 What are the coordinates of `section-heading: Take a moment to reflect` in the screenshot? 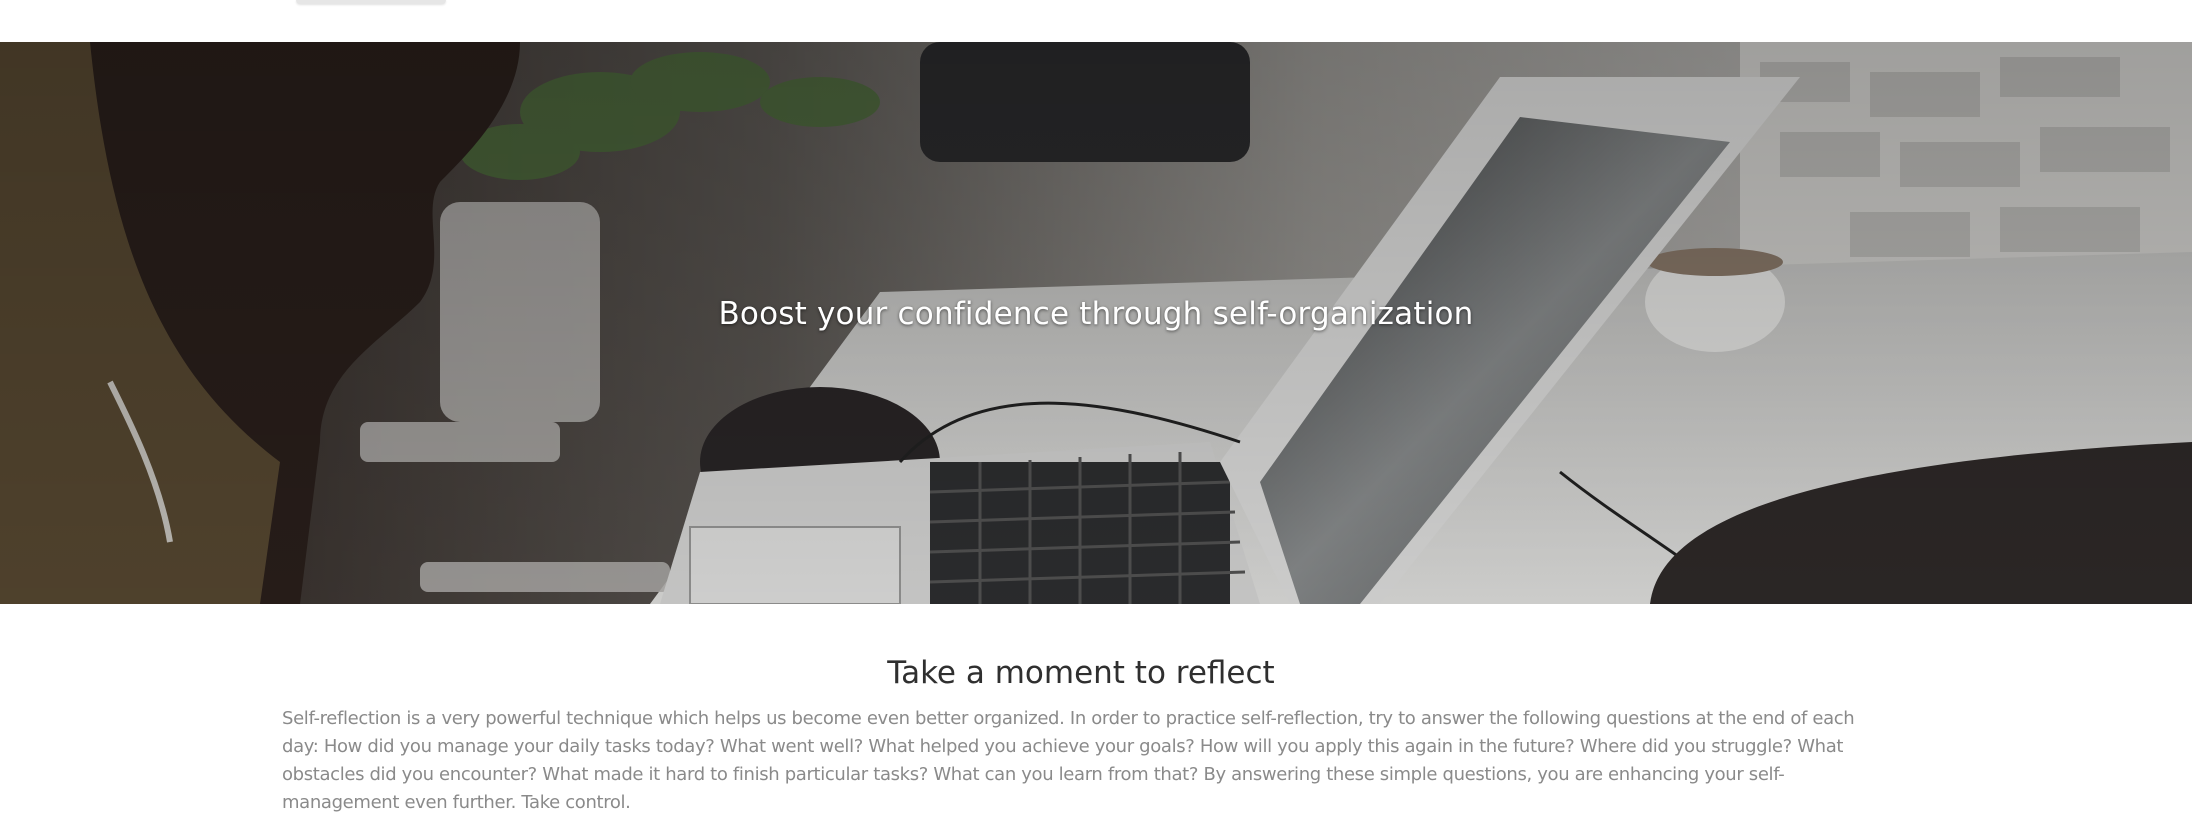 It's located at (1081, 673).